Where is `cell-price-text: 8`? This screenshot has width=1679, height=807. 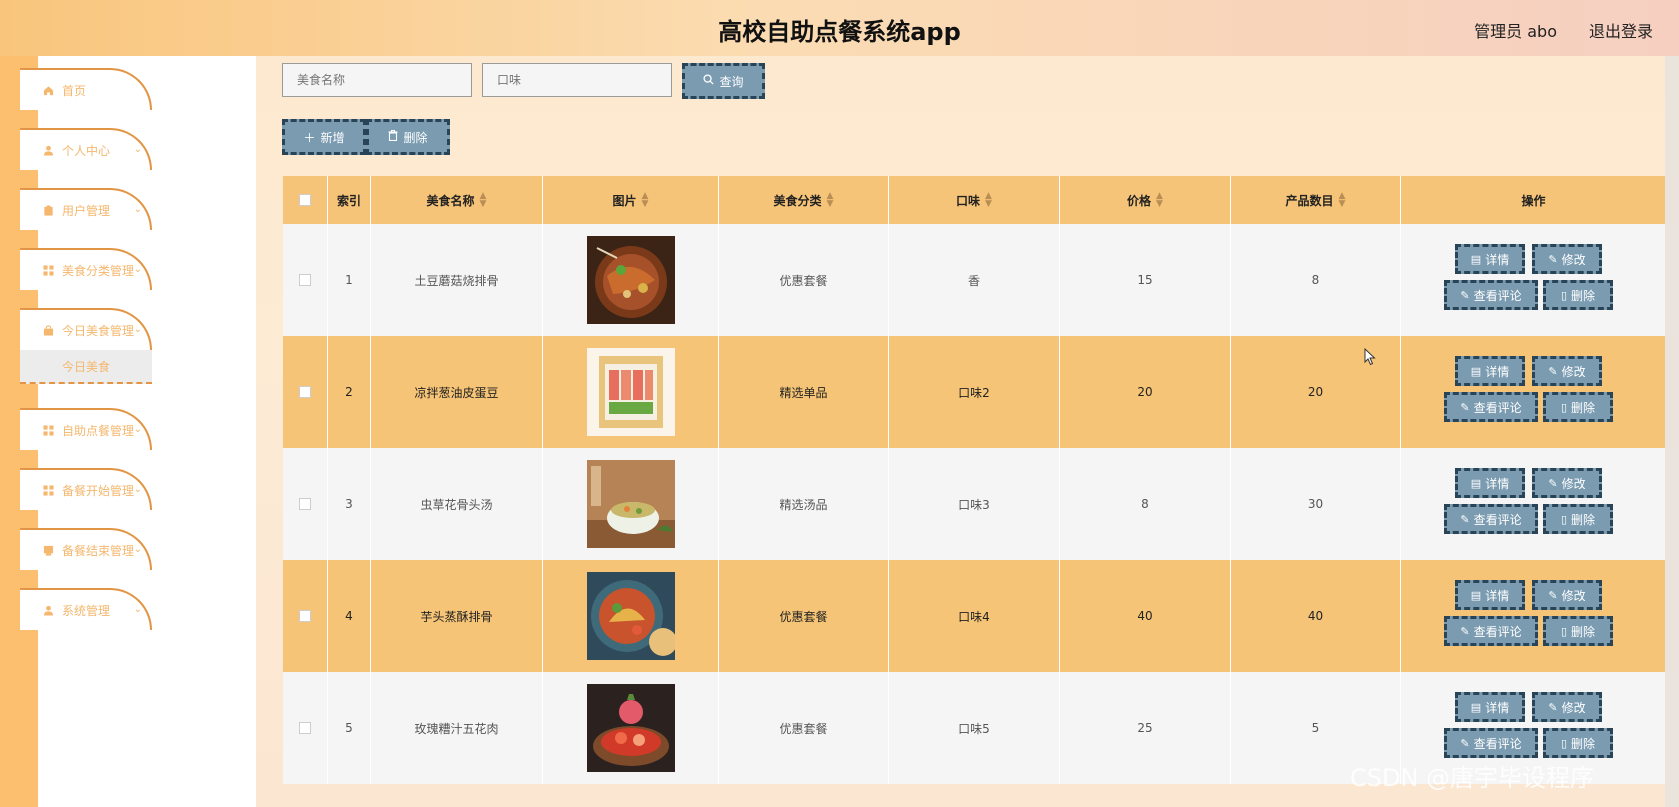 cell-price-text: 8 is located at coordinates (1145, 504).